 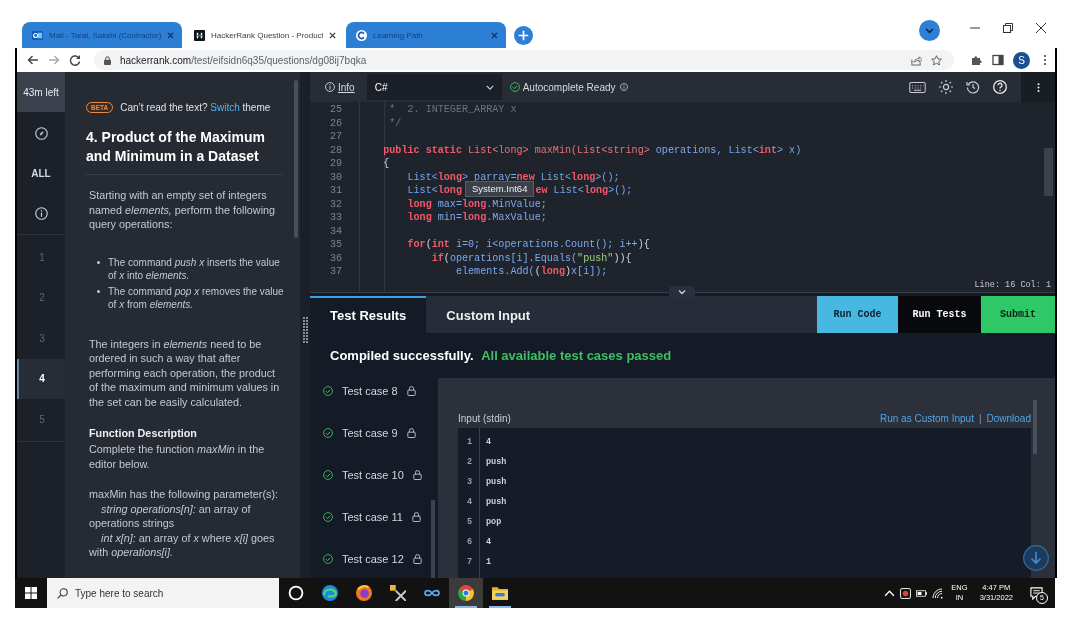 What do you see at coordinates (916, 60) in the screenshot?
I see `share-icon` at bounding box center [916, 60].